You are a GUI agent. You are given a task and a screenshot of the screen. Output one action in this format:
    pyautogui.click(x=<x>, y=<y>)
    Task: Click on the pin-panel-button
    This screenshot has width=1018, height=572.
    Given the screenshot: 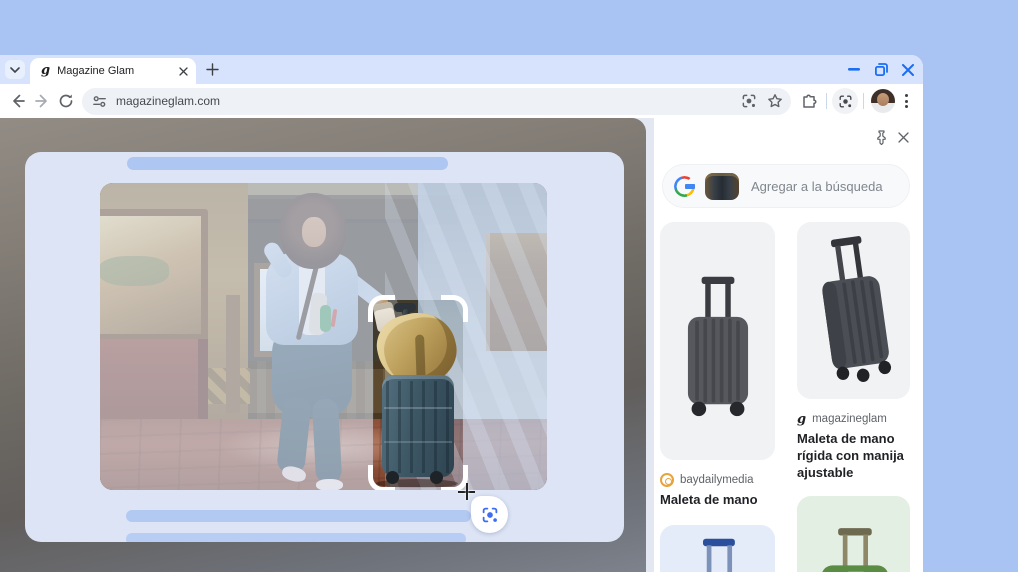 What is the action you would take?
    pyautogui.click(x=881, y=137)
    